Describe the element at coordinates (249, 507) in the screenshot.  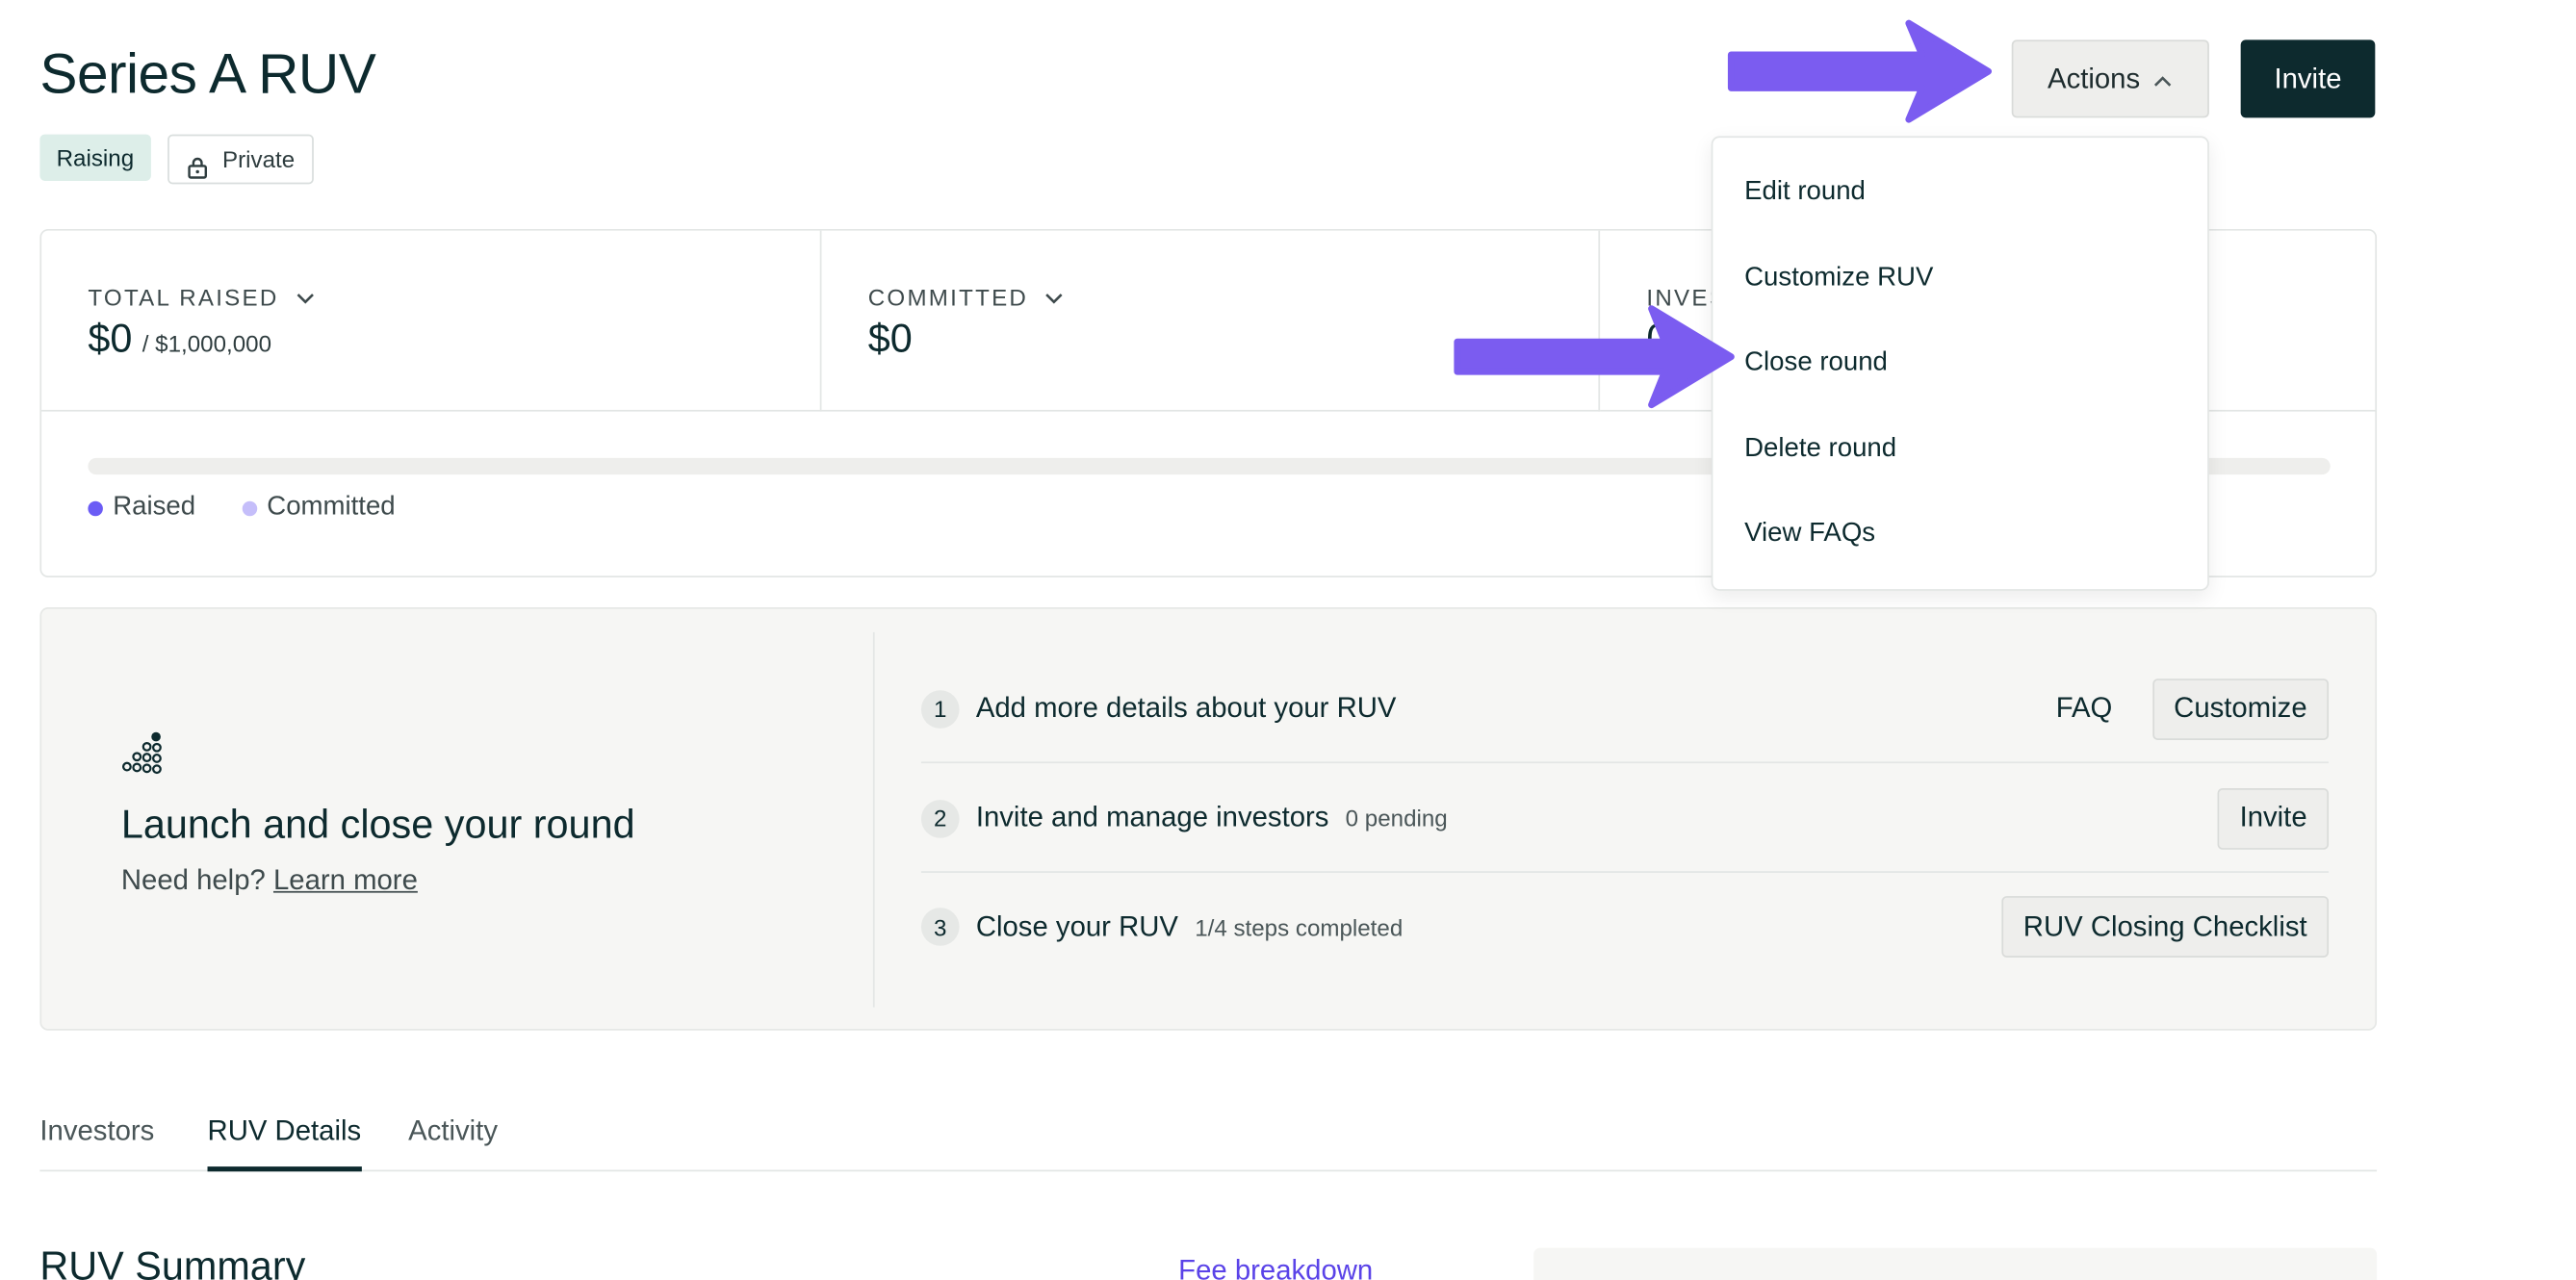
I see `committed-dot-icon` at that location.